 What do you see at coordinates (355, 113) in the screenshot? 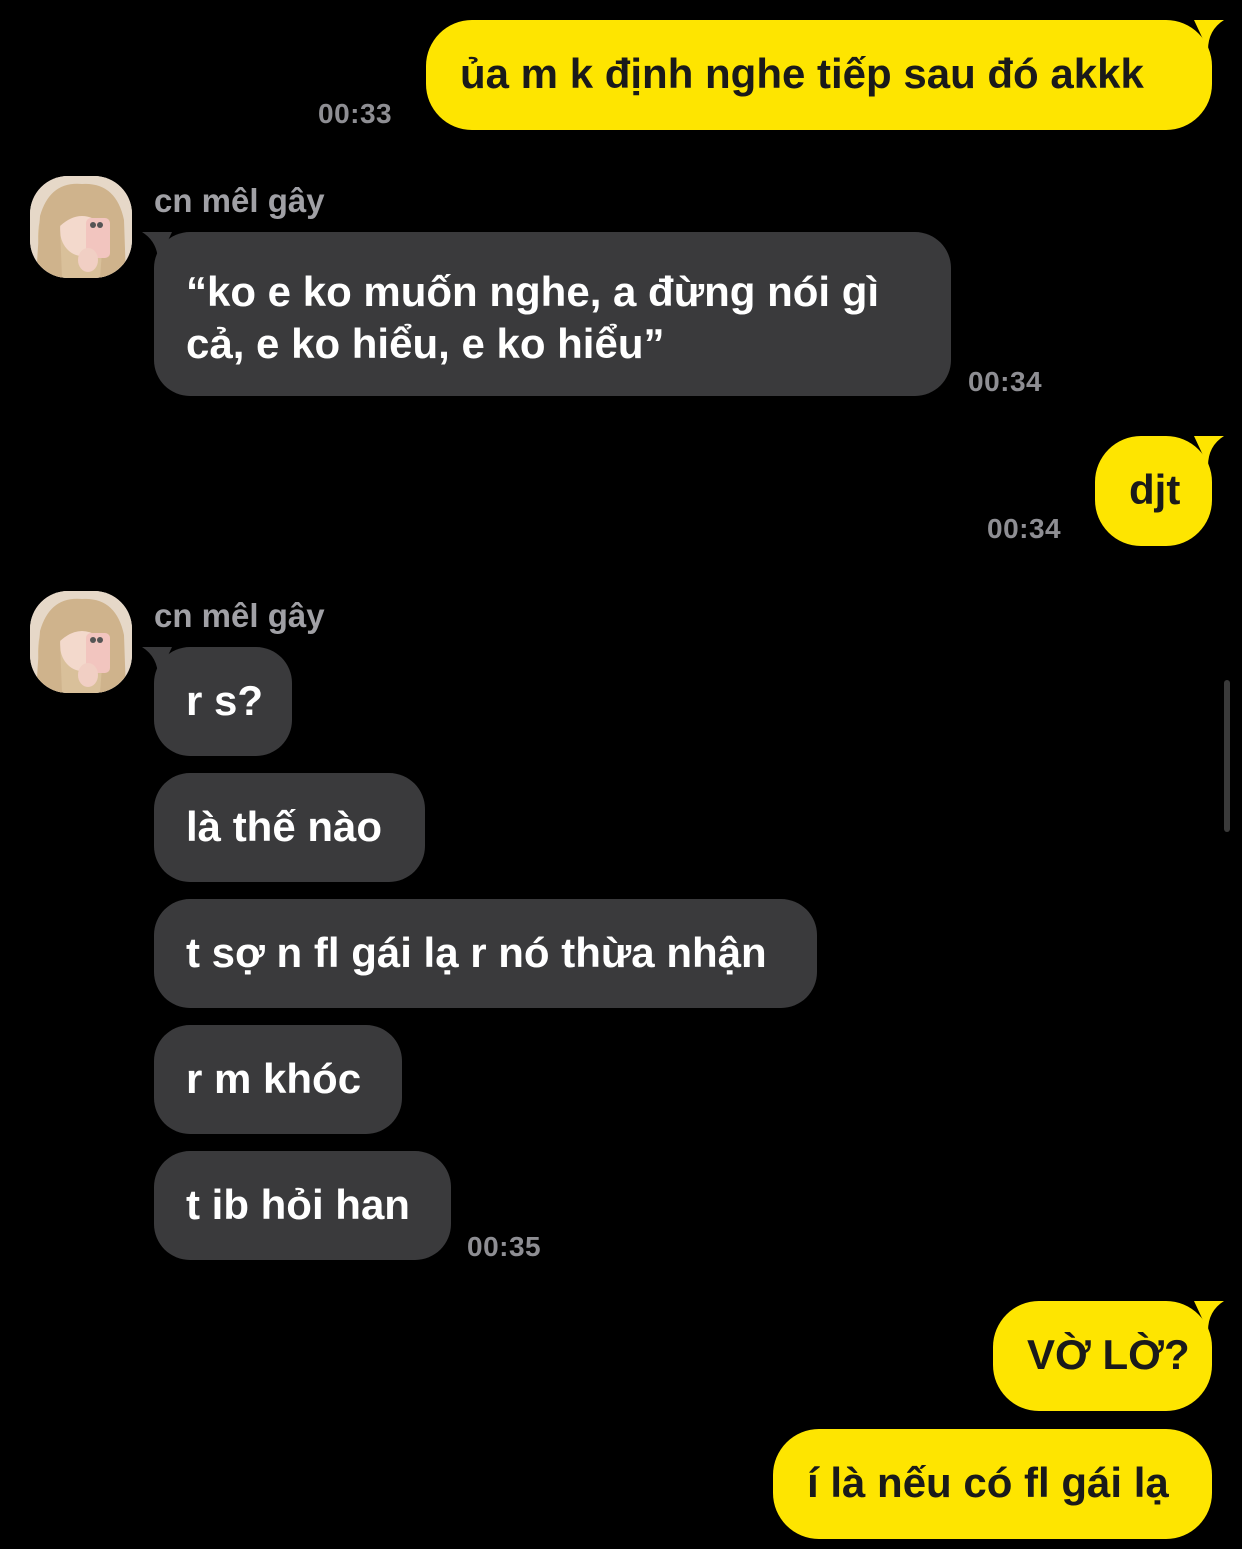
I see `message-timestamp: 00:33` at bounding box center [355, 113].